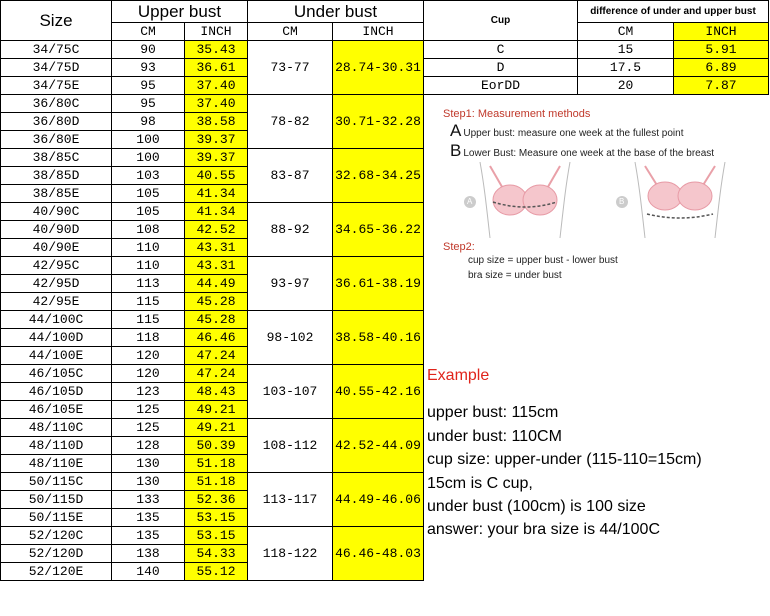 The height and width of the screenshot is (616, 770). Describe the element at coordinates (290, 175) in the screenshot. I see `under-cm-cell: 83-87` at that location.